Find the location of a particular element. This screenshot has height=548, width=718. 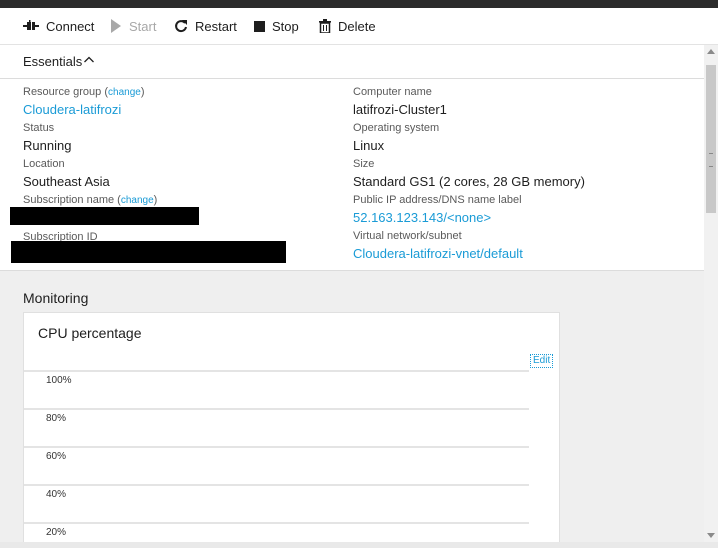

window-top-bar is located at coordinates (359, 4).